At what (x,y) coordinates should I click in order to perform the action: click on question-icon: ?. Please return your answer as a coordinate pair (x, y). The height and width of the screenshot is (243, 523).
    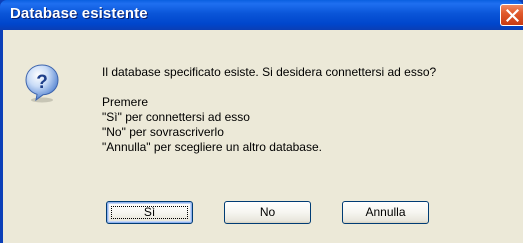
    Looking at the image, I should click on (42, 83).